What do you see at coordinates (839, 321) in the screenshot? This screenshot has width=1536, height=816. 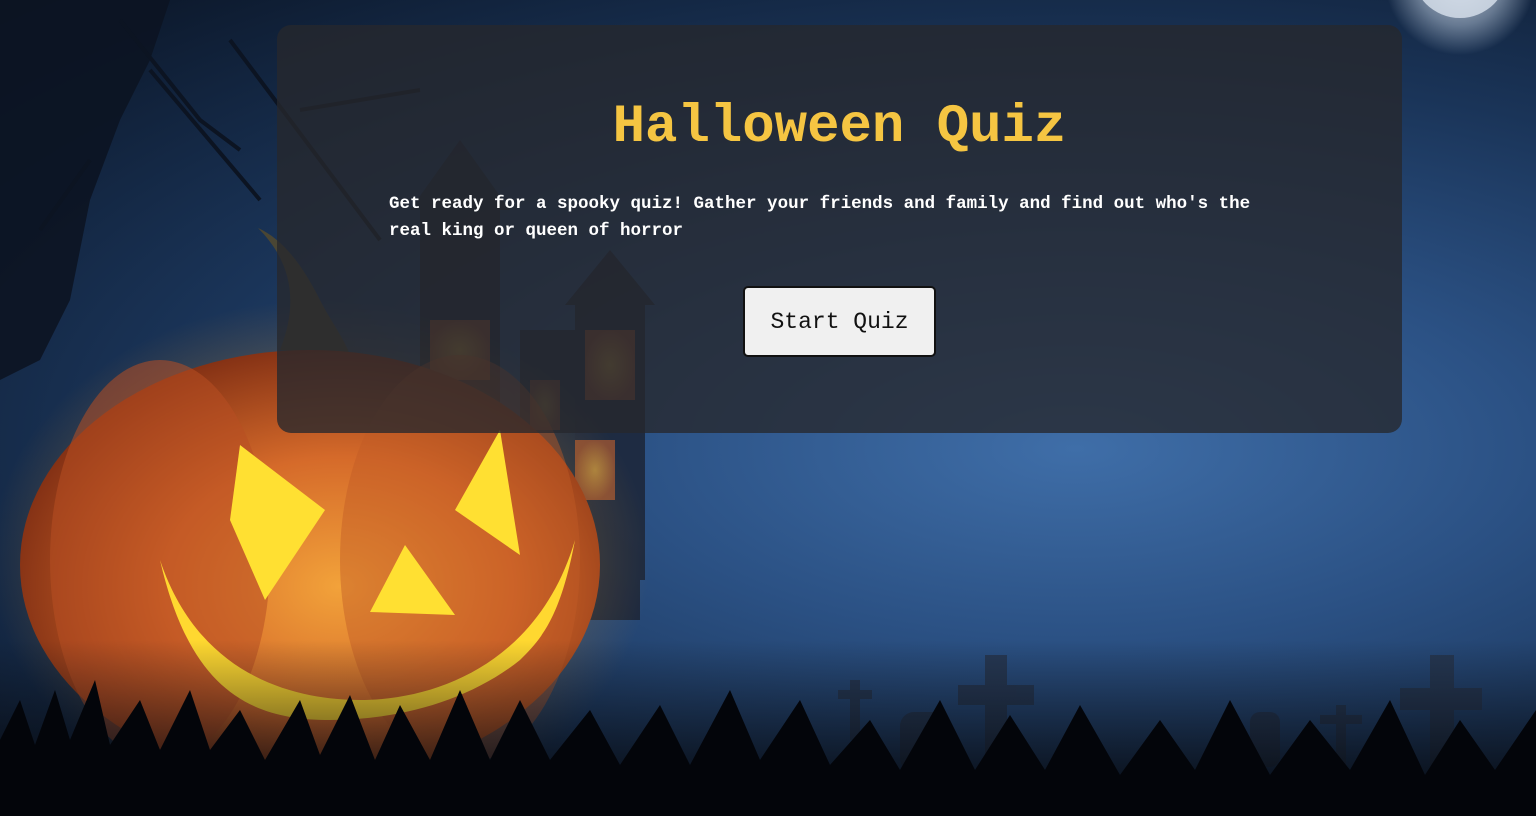 I see `start-quiz-button: Start Quiz` at bounding box center [839, 321].